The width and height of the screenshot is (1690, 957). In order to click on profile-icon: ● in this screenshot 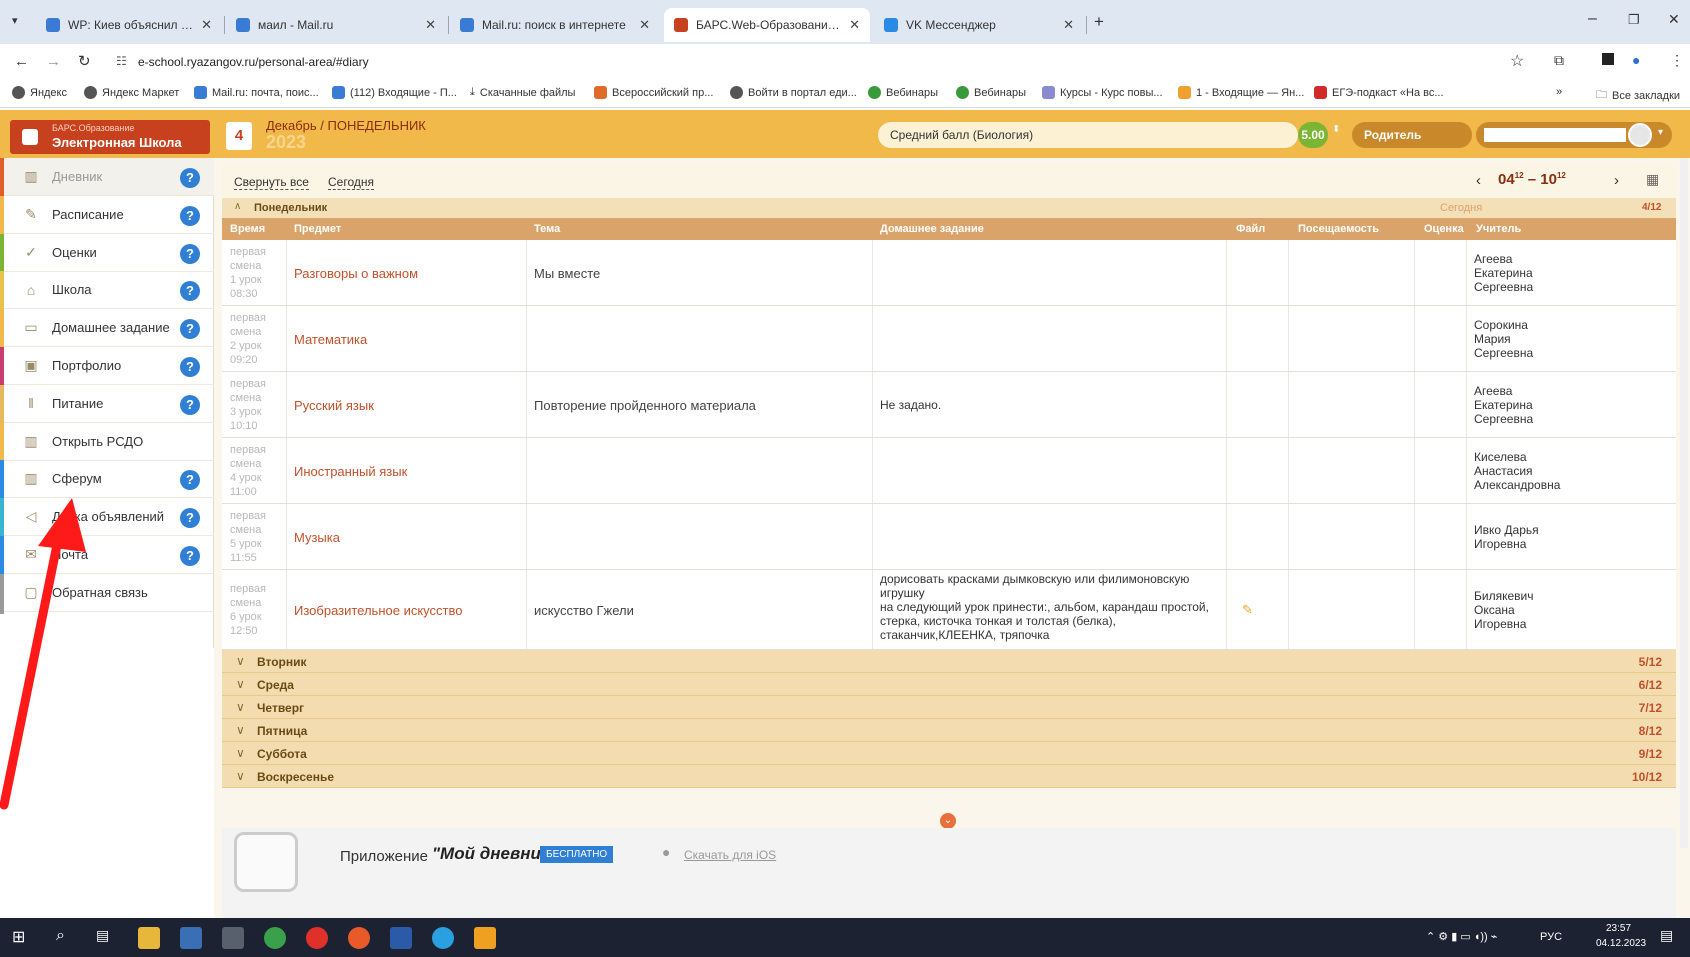, I will do `click(1636, 60)`.